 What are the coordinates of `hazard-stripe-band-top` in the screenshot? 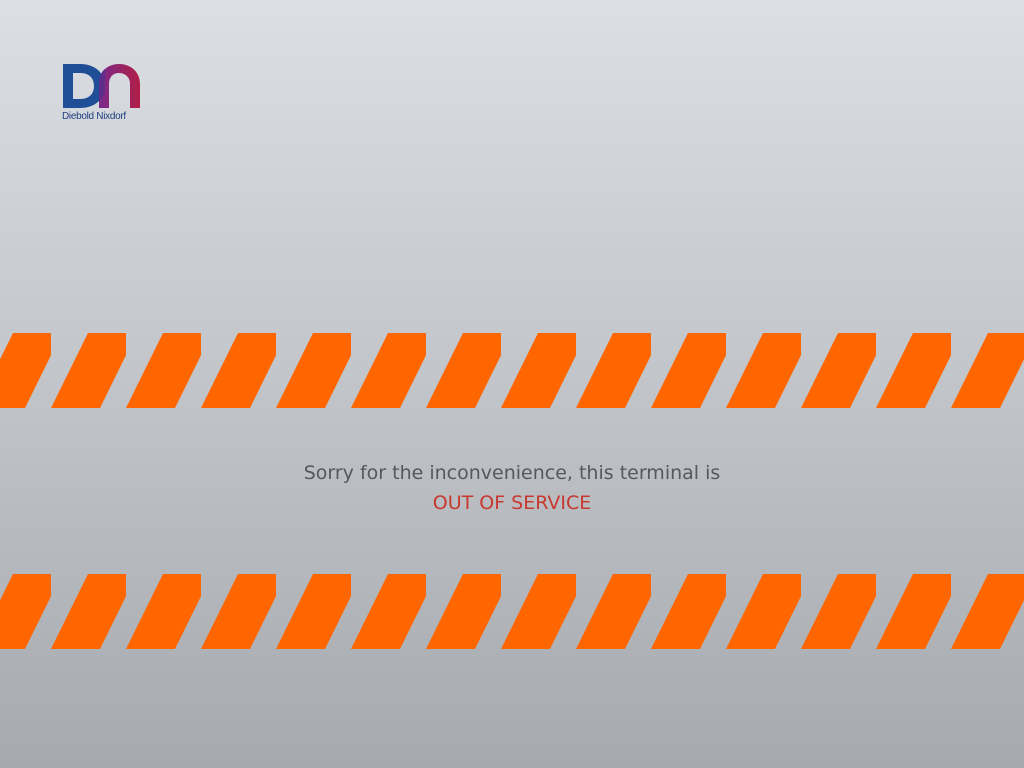 It's located at (512, 370).